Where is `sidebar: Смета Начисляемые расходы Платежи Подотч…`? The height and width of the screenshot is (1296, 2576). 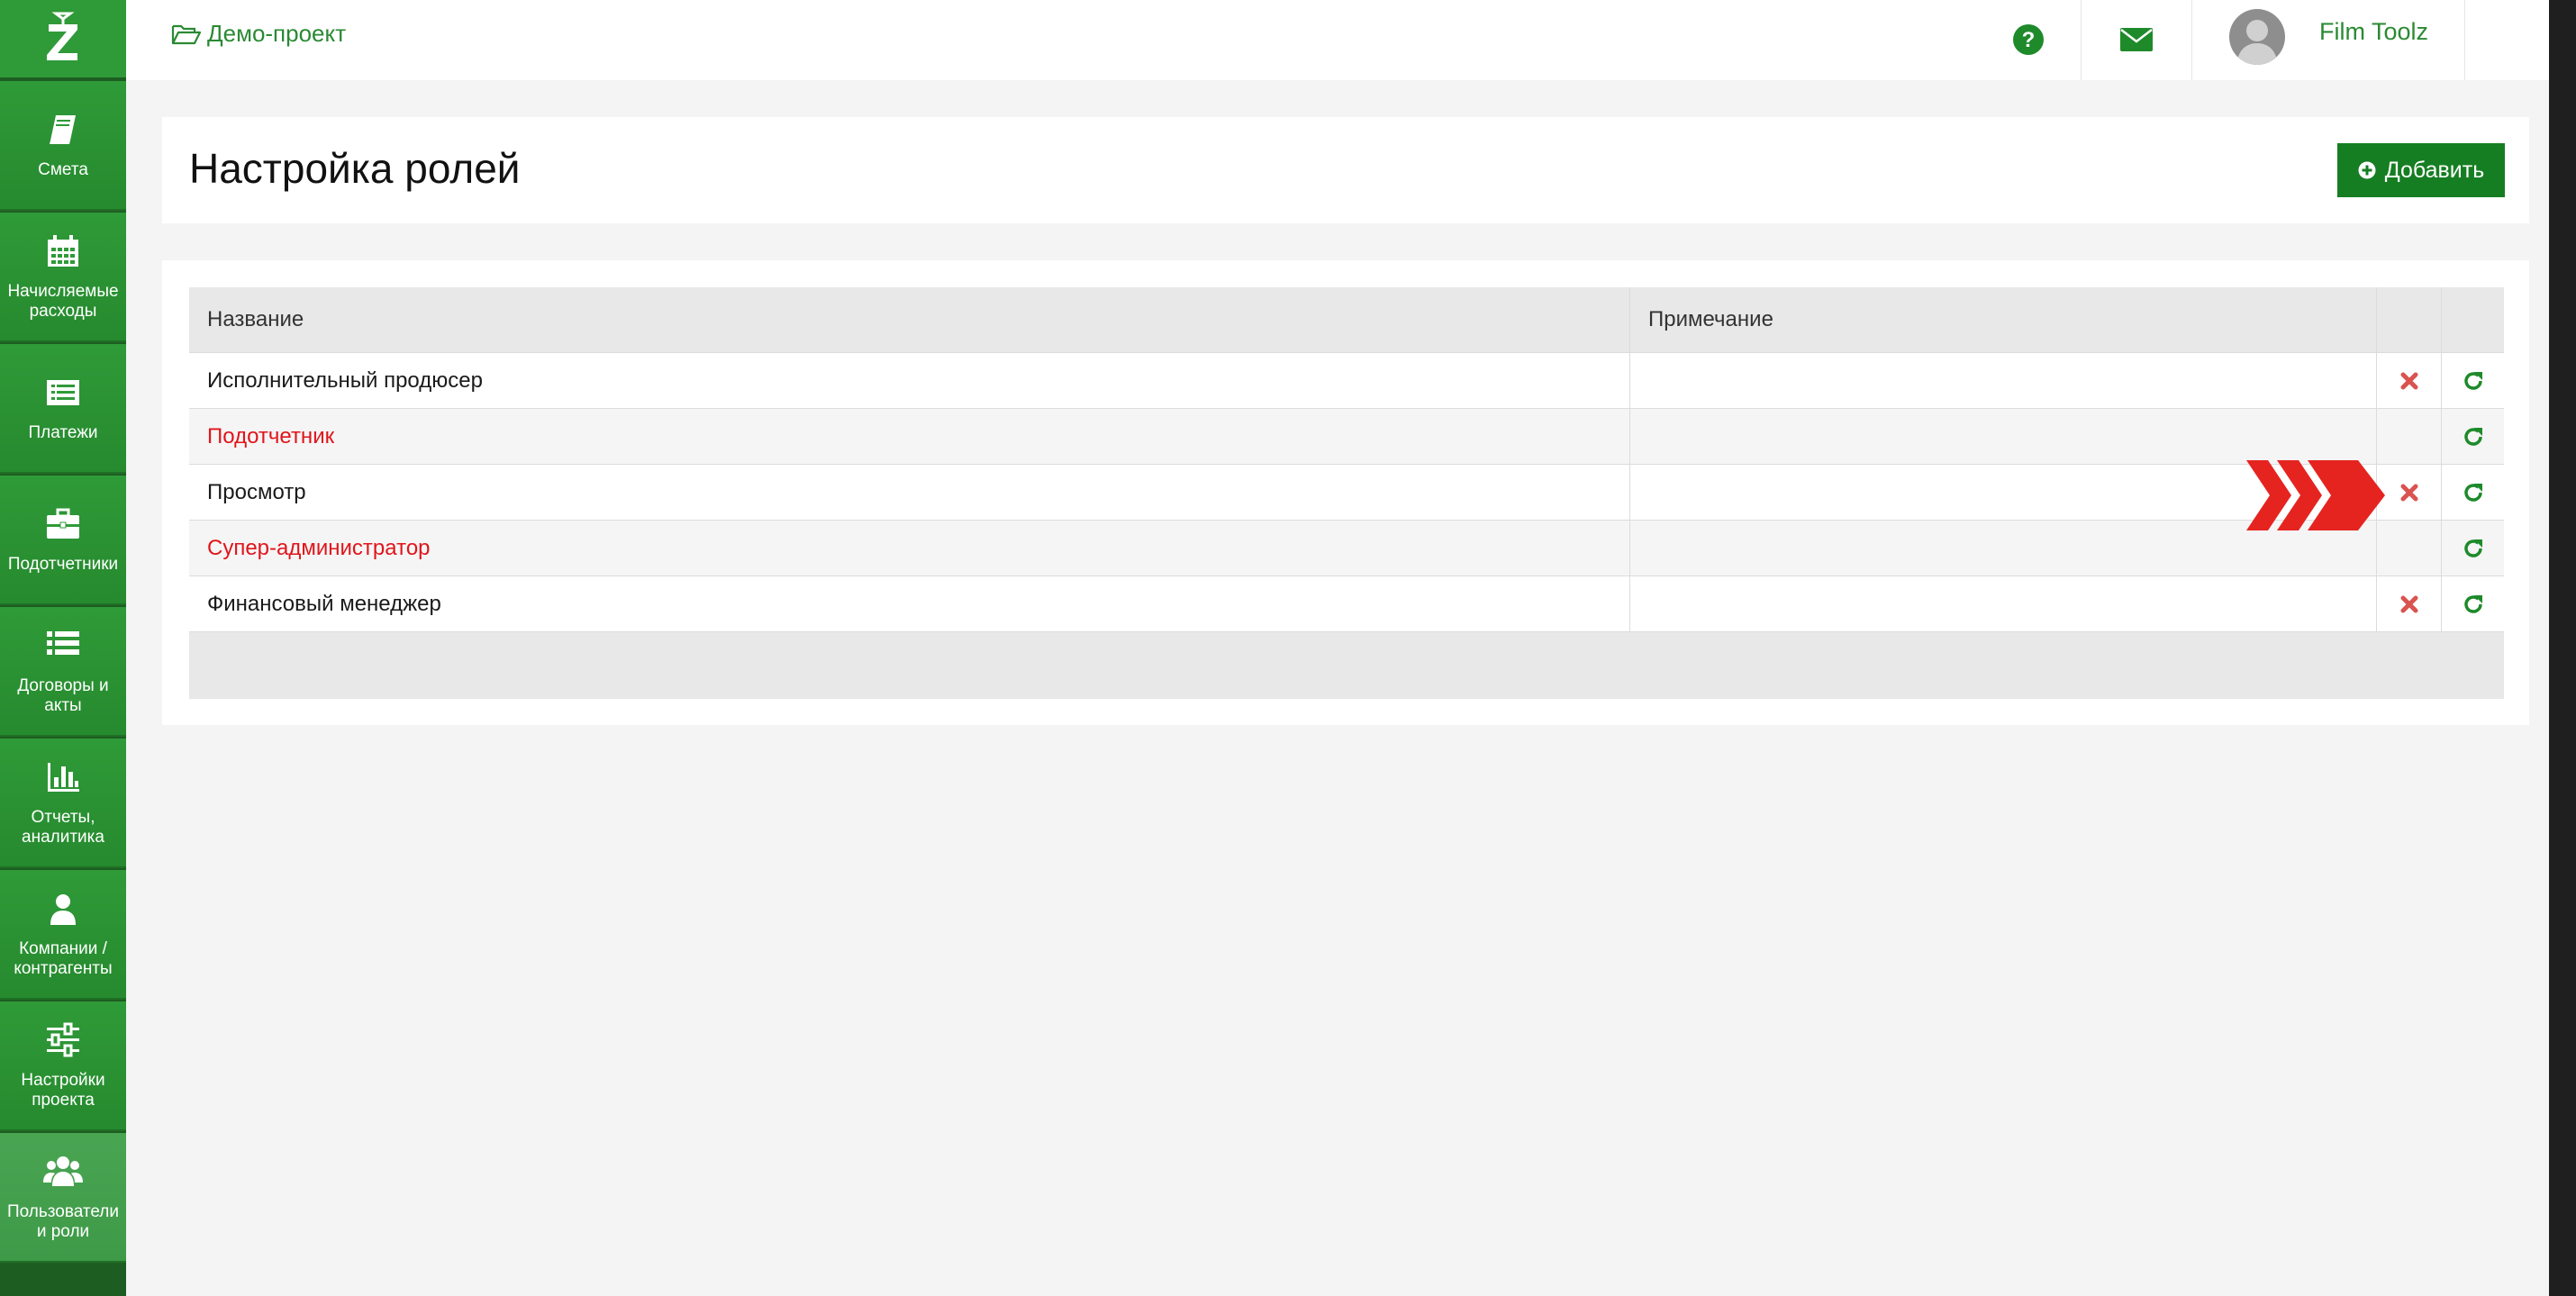 sidebar: Смета Начисляемые расходы Платежи Подотч… is located at coordinates (63, 648).